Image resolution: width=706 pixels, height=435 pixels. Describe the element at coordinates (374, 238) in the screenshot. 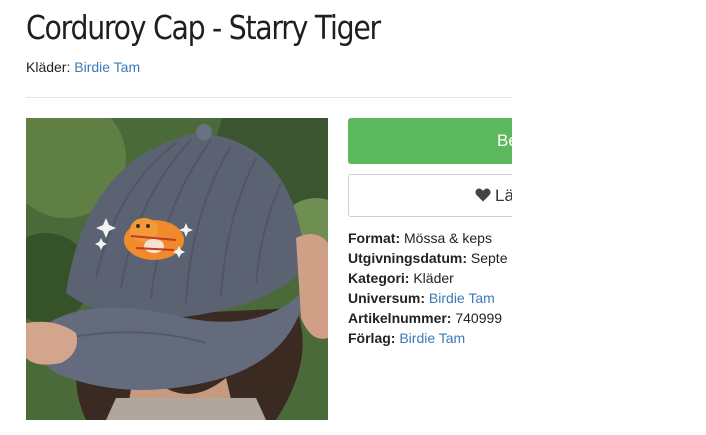

I see `spec-label: Format:` at that location.